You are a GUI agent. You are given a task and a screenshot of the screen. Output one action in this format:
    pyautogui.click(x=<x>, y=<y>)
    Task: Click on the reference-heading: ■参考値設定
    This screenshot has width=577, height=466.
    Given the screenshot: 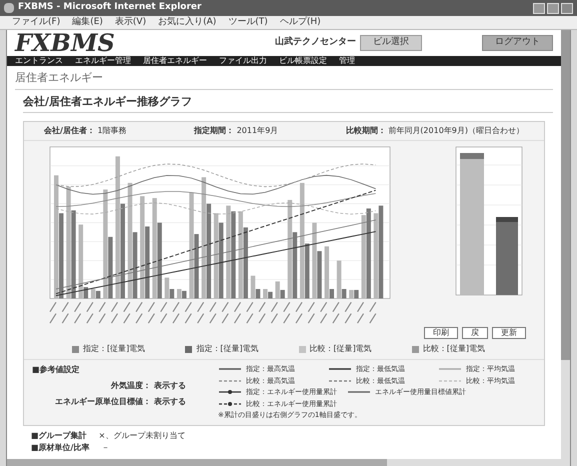 What is the action you would take?
    pyautogui.click(x=56, y=370)
    